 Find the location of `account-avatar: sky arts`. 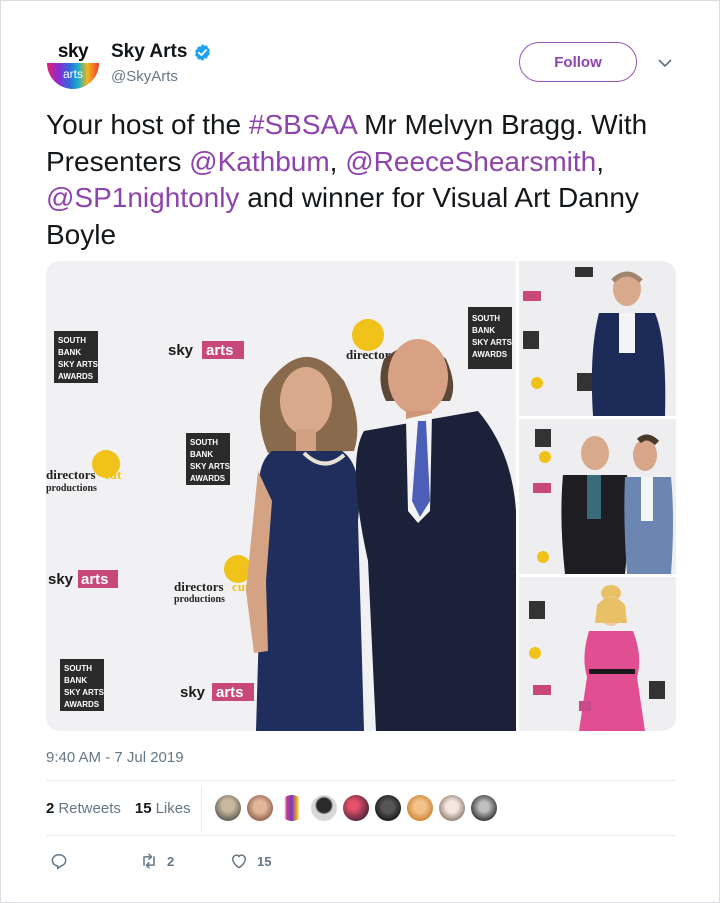

account-avatar: sky arts is located at coordinates (73, 65).